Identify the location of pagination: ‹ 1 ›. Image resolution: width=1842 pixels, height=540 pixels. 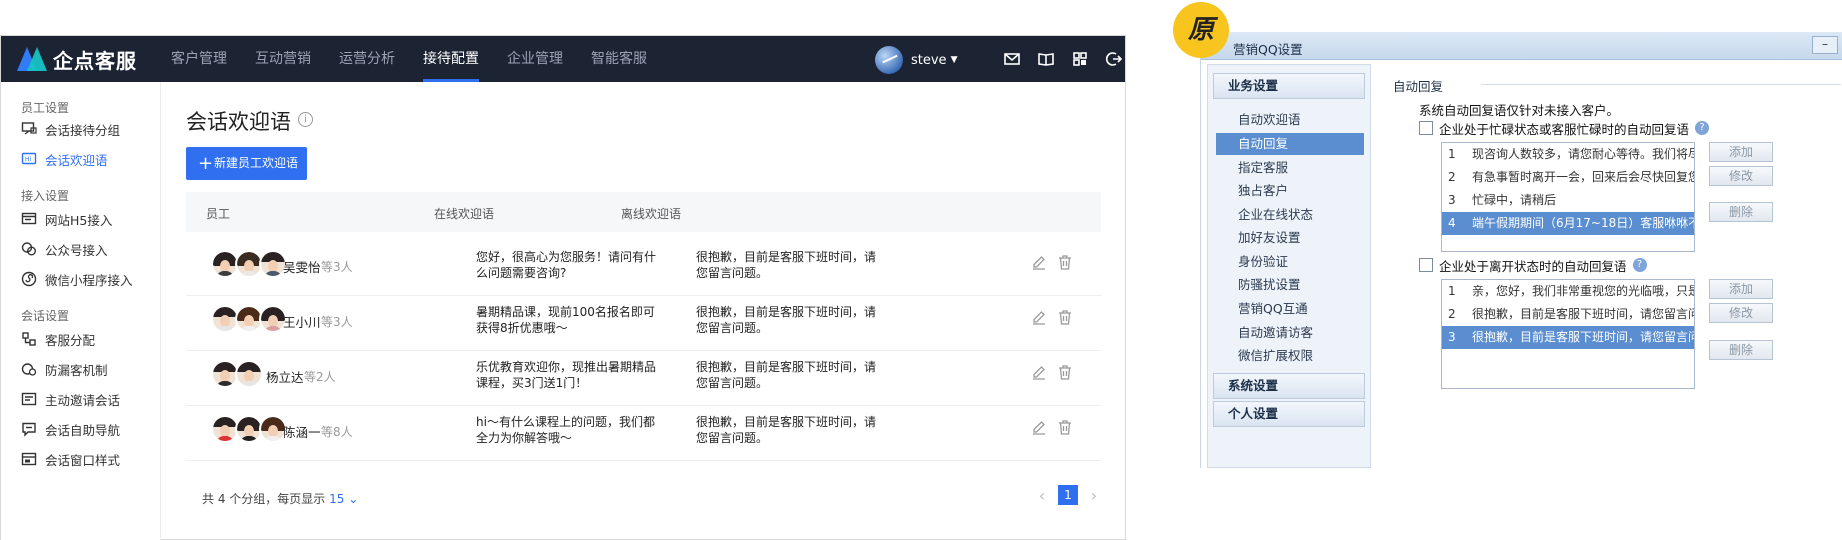
(1068, 495).